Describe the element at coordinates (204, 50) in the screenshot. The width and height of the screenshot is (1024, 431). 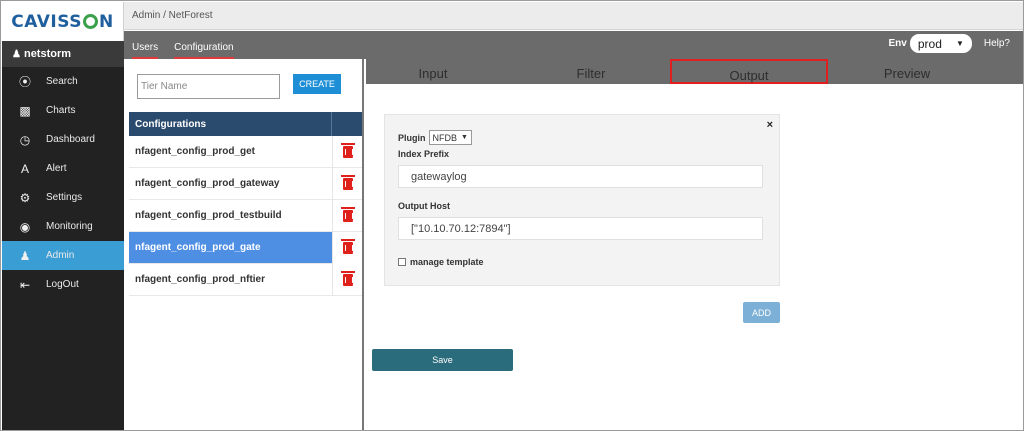
I see `tab-configuration: Configuration` at that location.